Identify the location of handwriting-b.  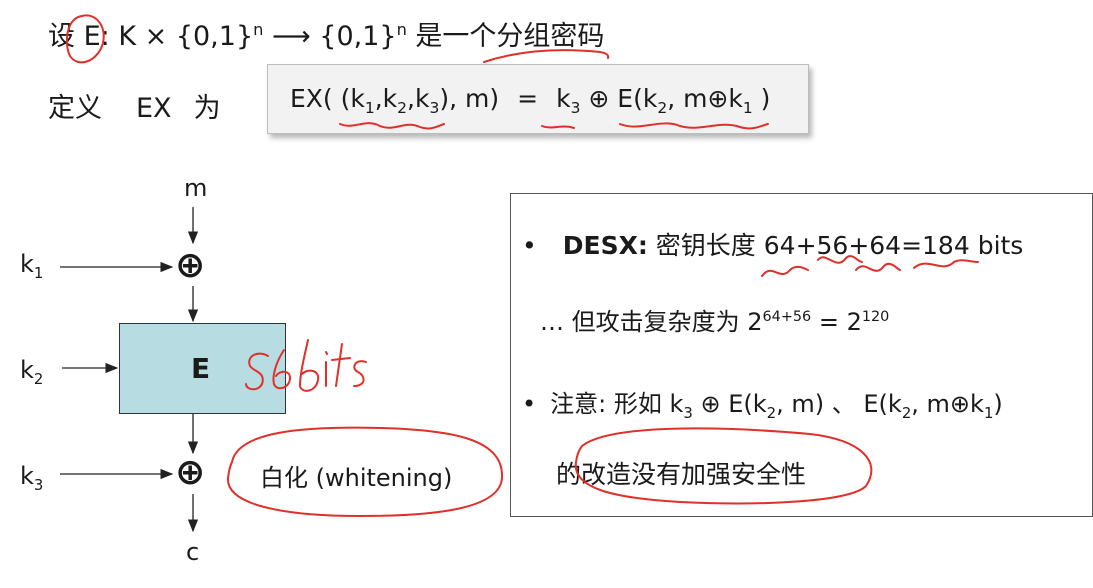
(309, 365).